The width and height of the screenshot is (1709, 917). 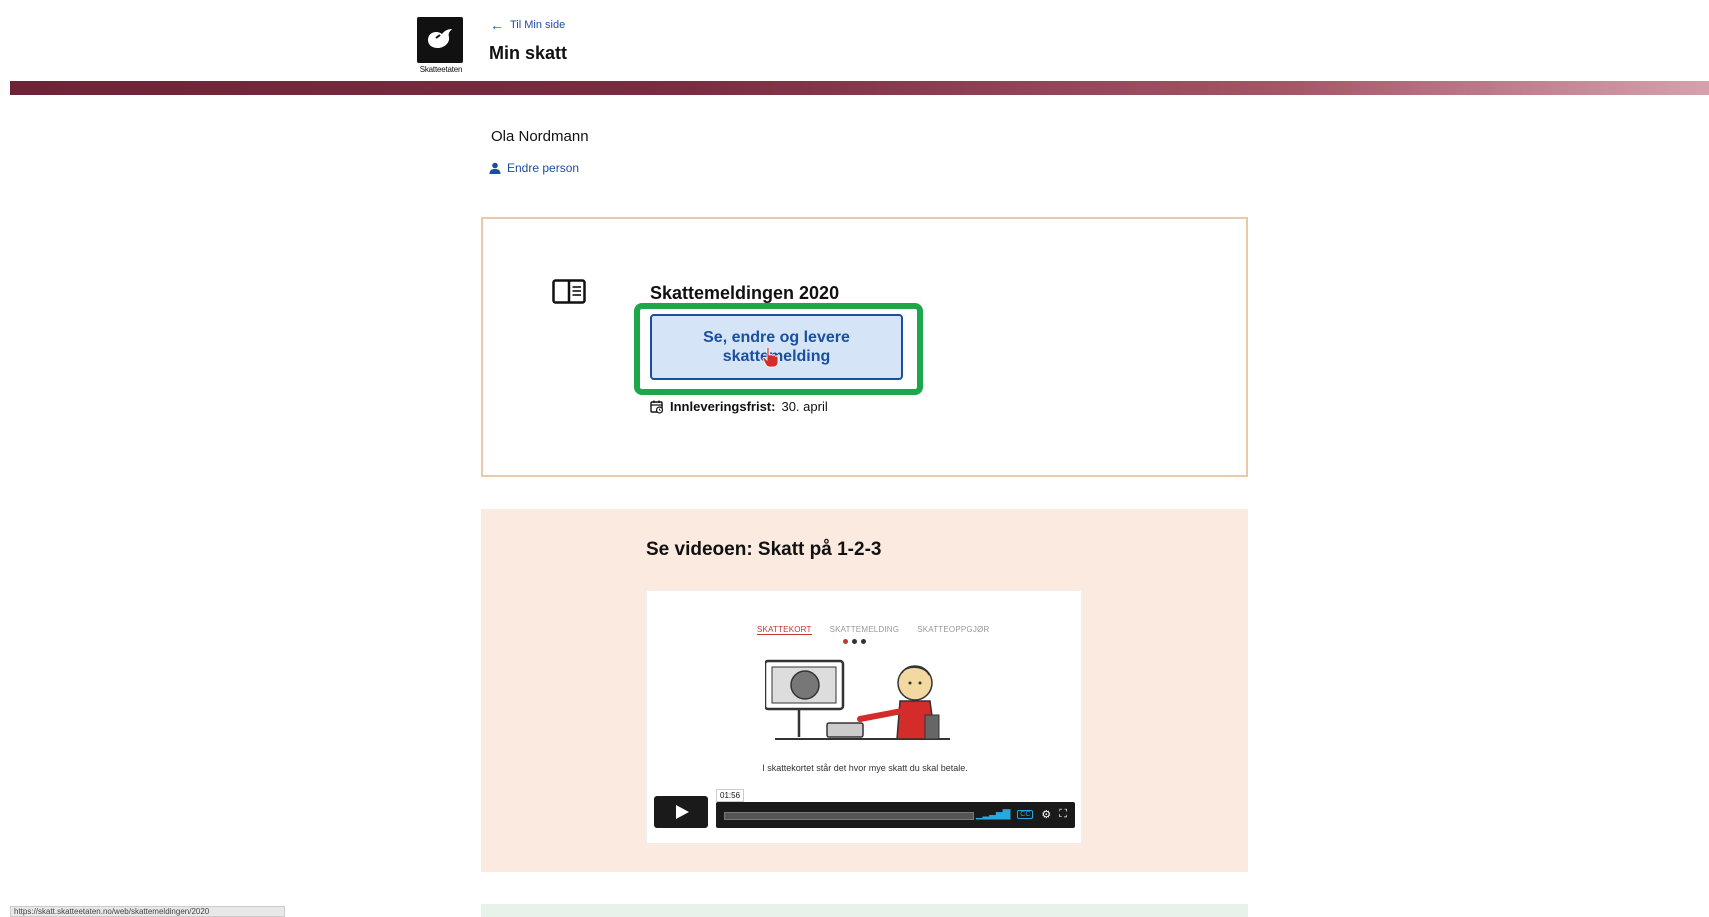 I want to click on tax-return-title: Skattemeldingen 2020, so click(x=745, y=293).